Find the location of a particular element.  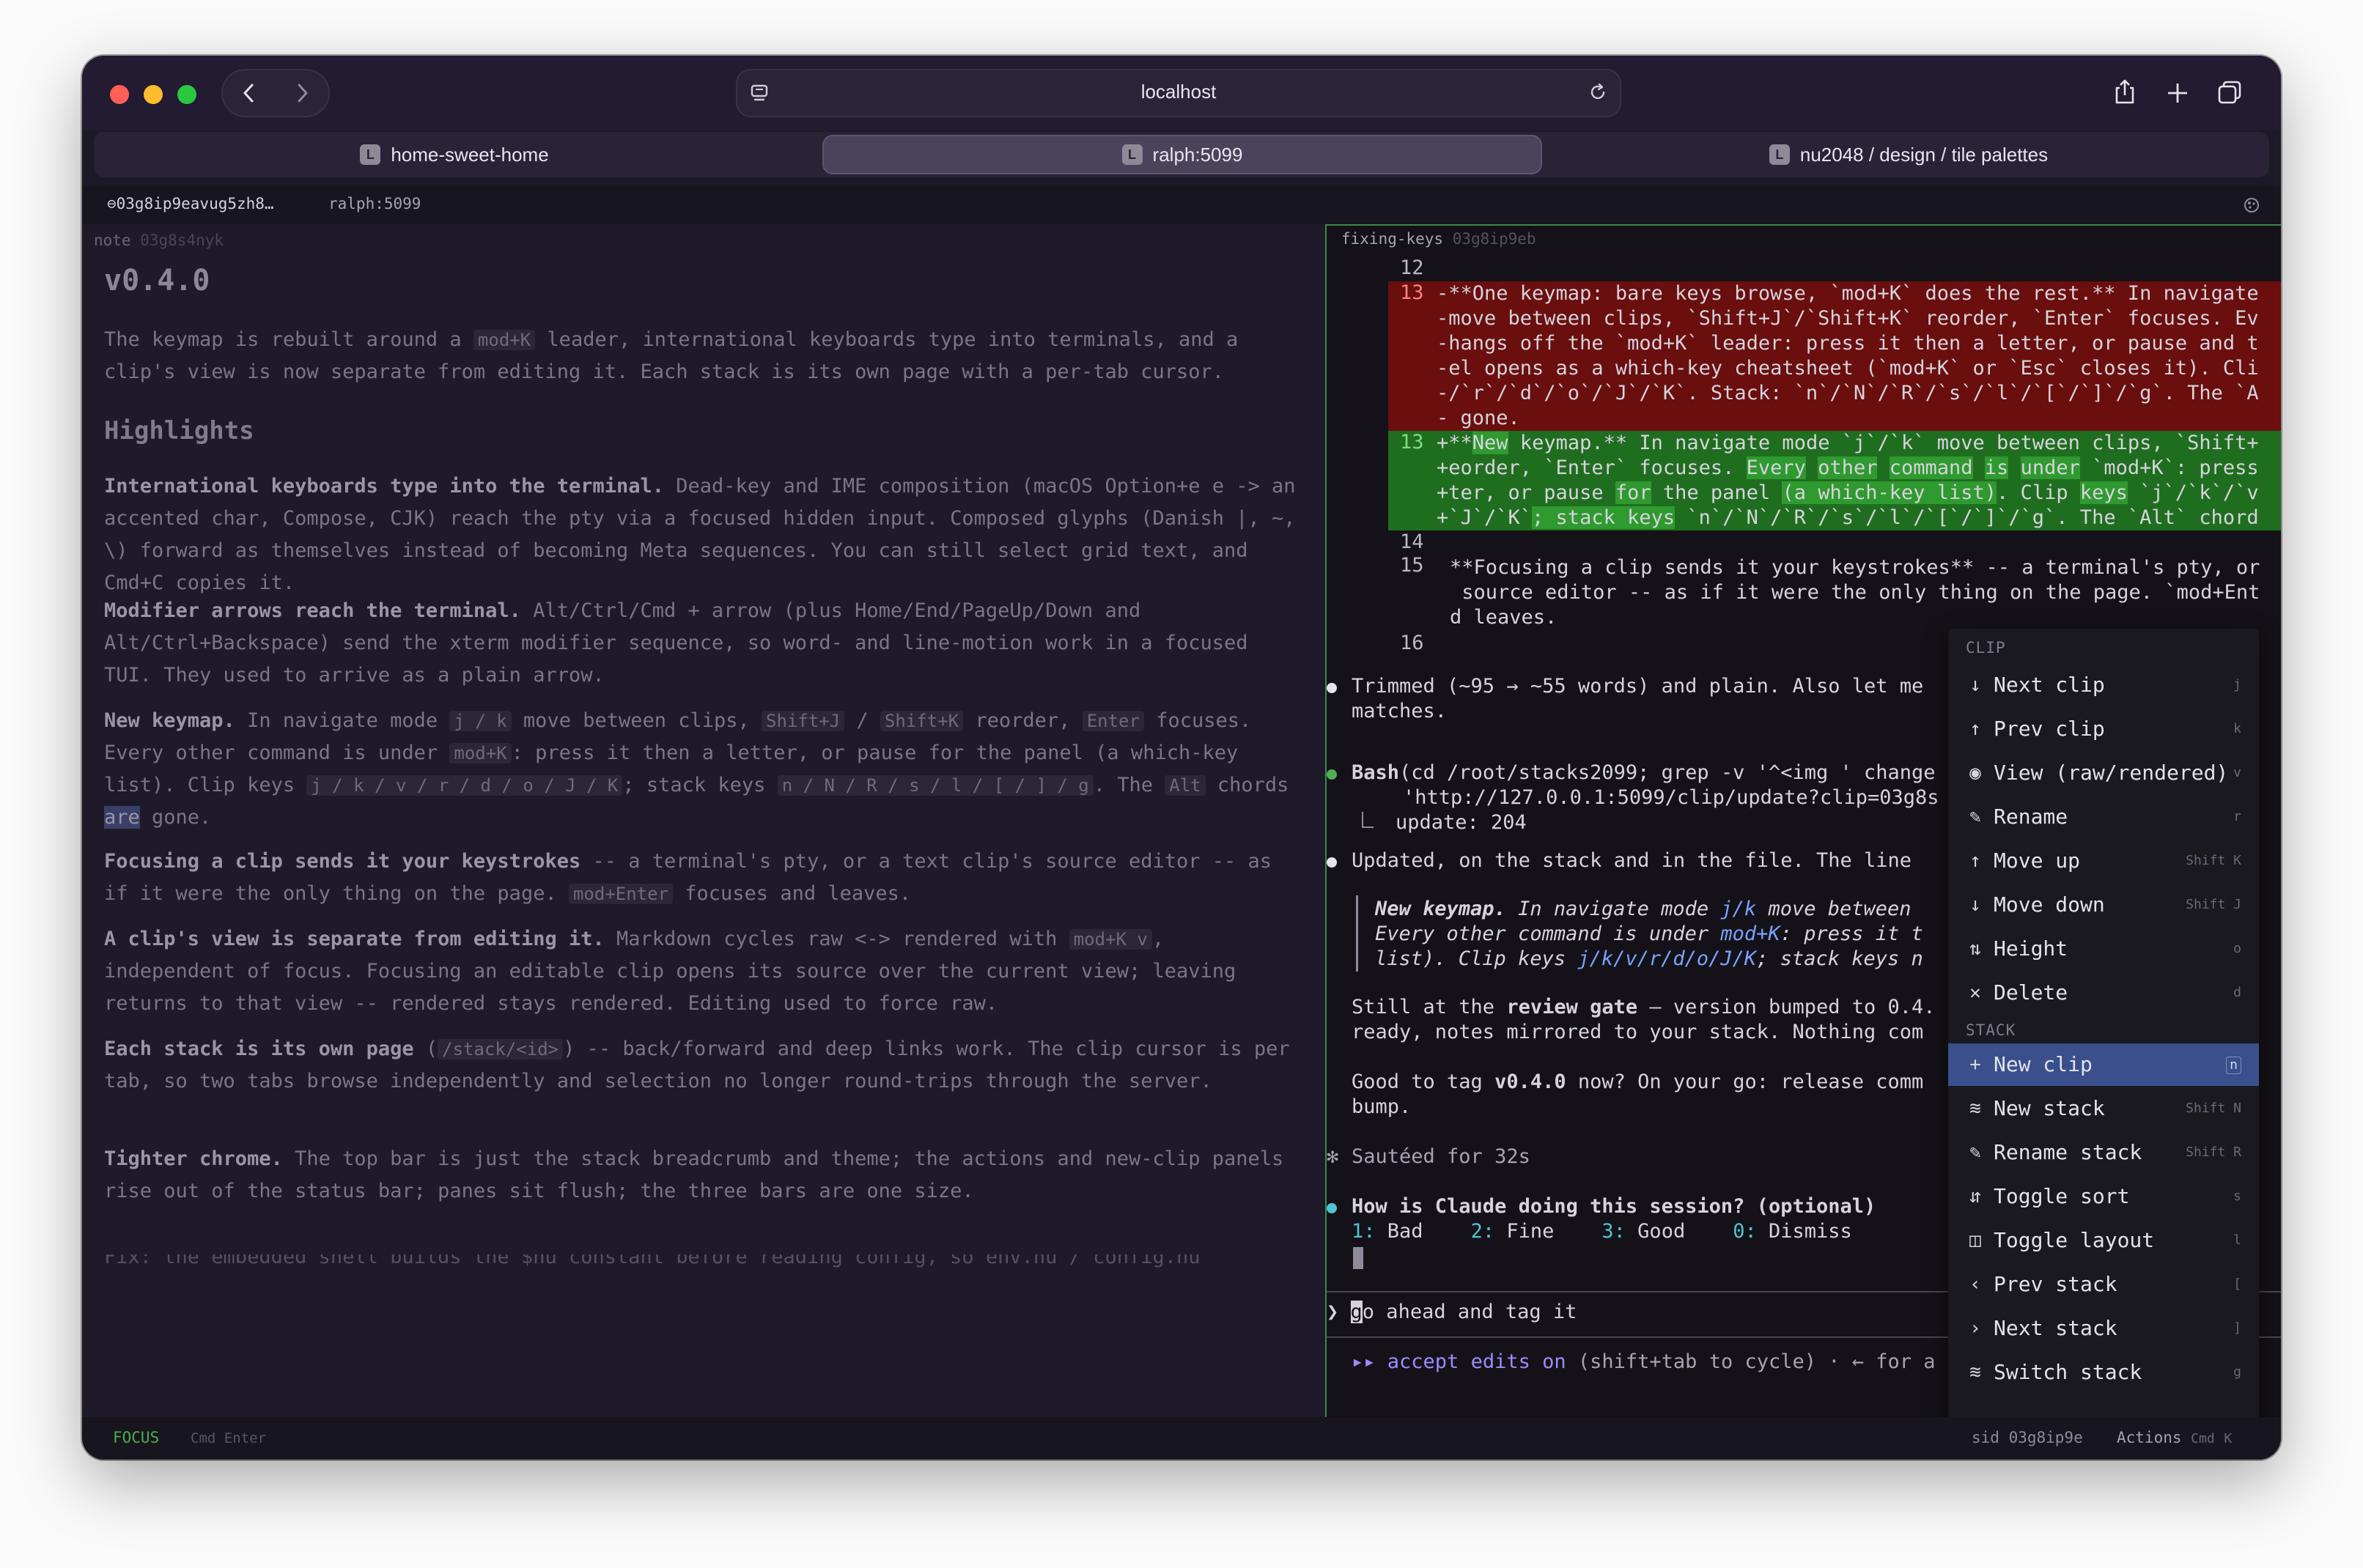

message-text: Still at the is located at coordinates (1429, 1007).